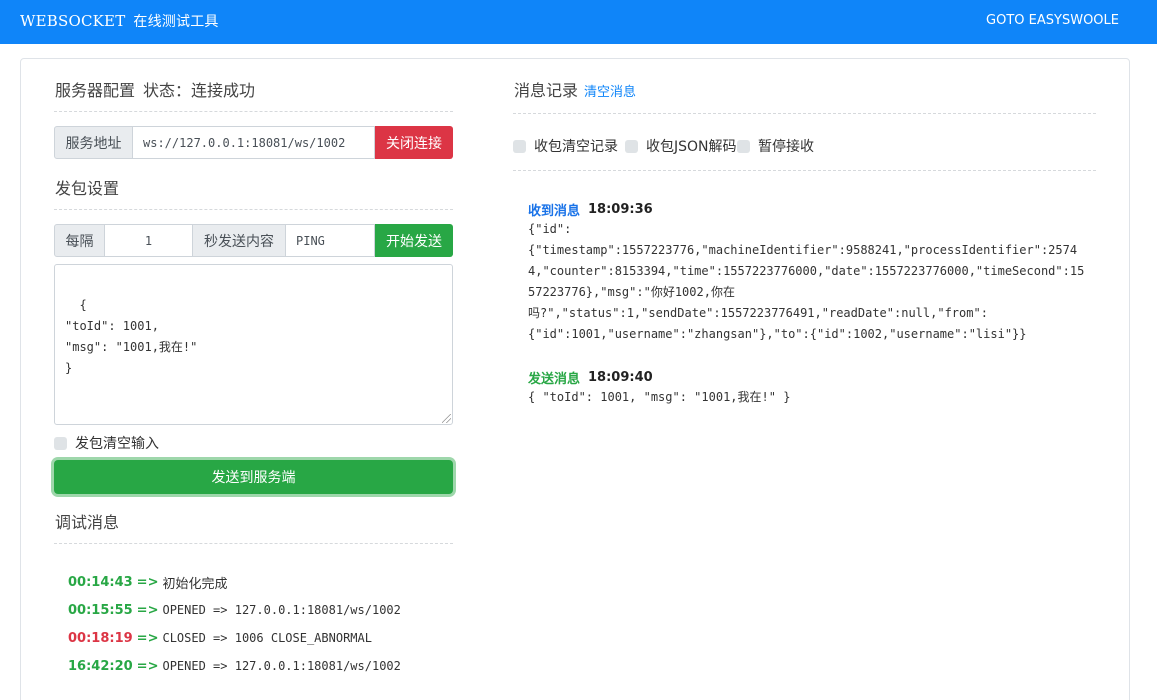  I want to click on option-pause-receive: 暂停接收, so click(775, 146).